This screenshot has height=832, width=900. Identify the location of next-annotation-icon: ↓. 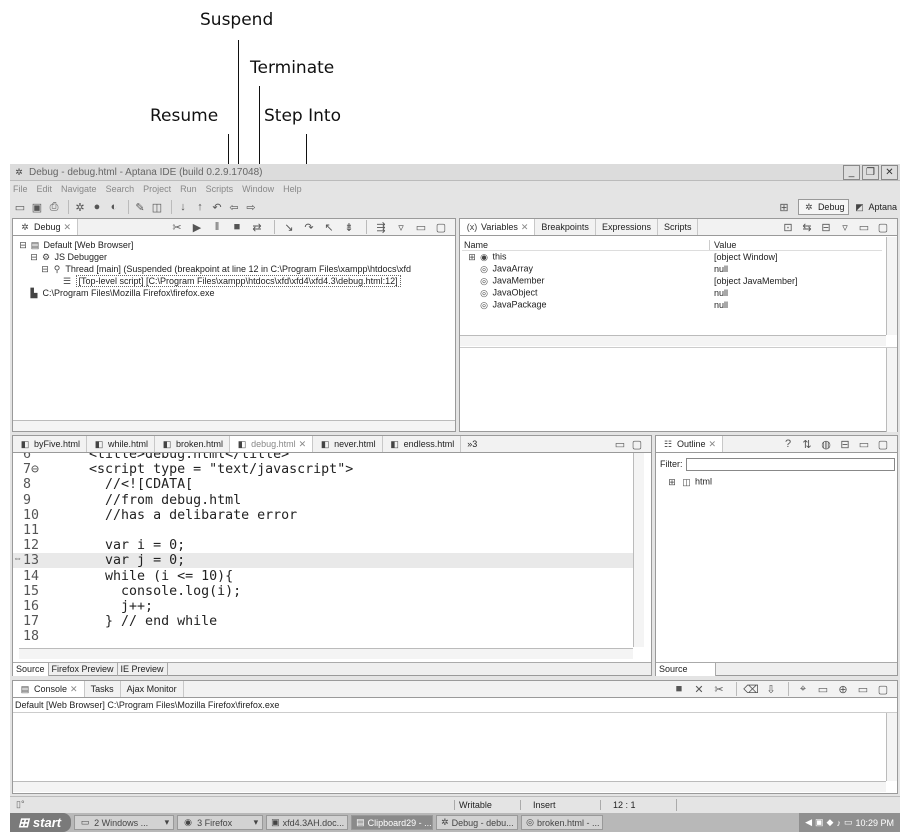
(183, 207).